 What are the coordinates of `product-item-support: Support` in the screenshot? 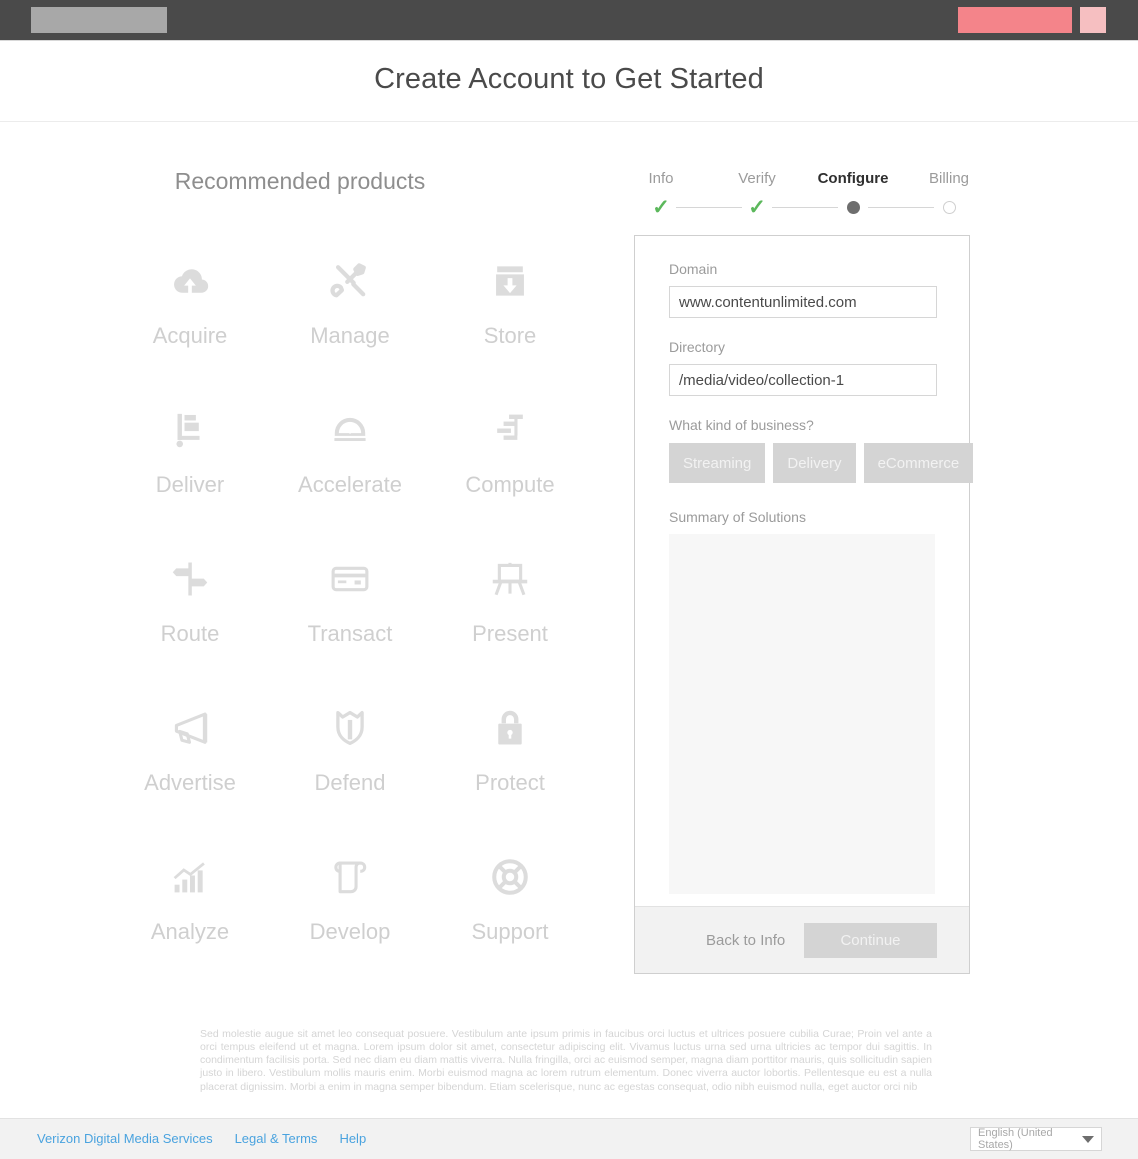 It's located at (510, 920).